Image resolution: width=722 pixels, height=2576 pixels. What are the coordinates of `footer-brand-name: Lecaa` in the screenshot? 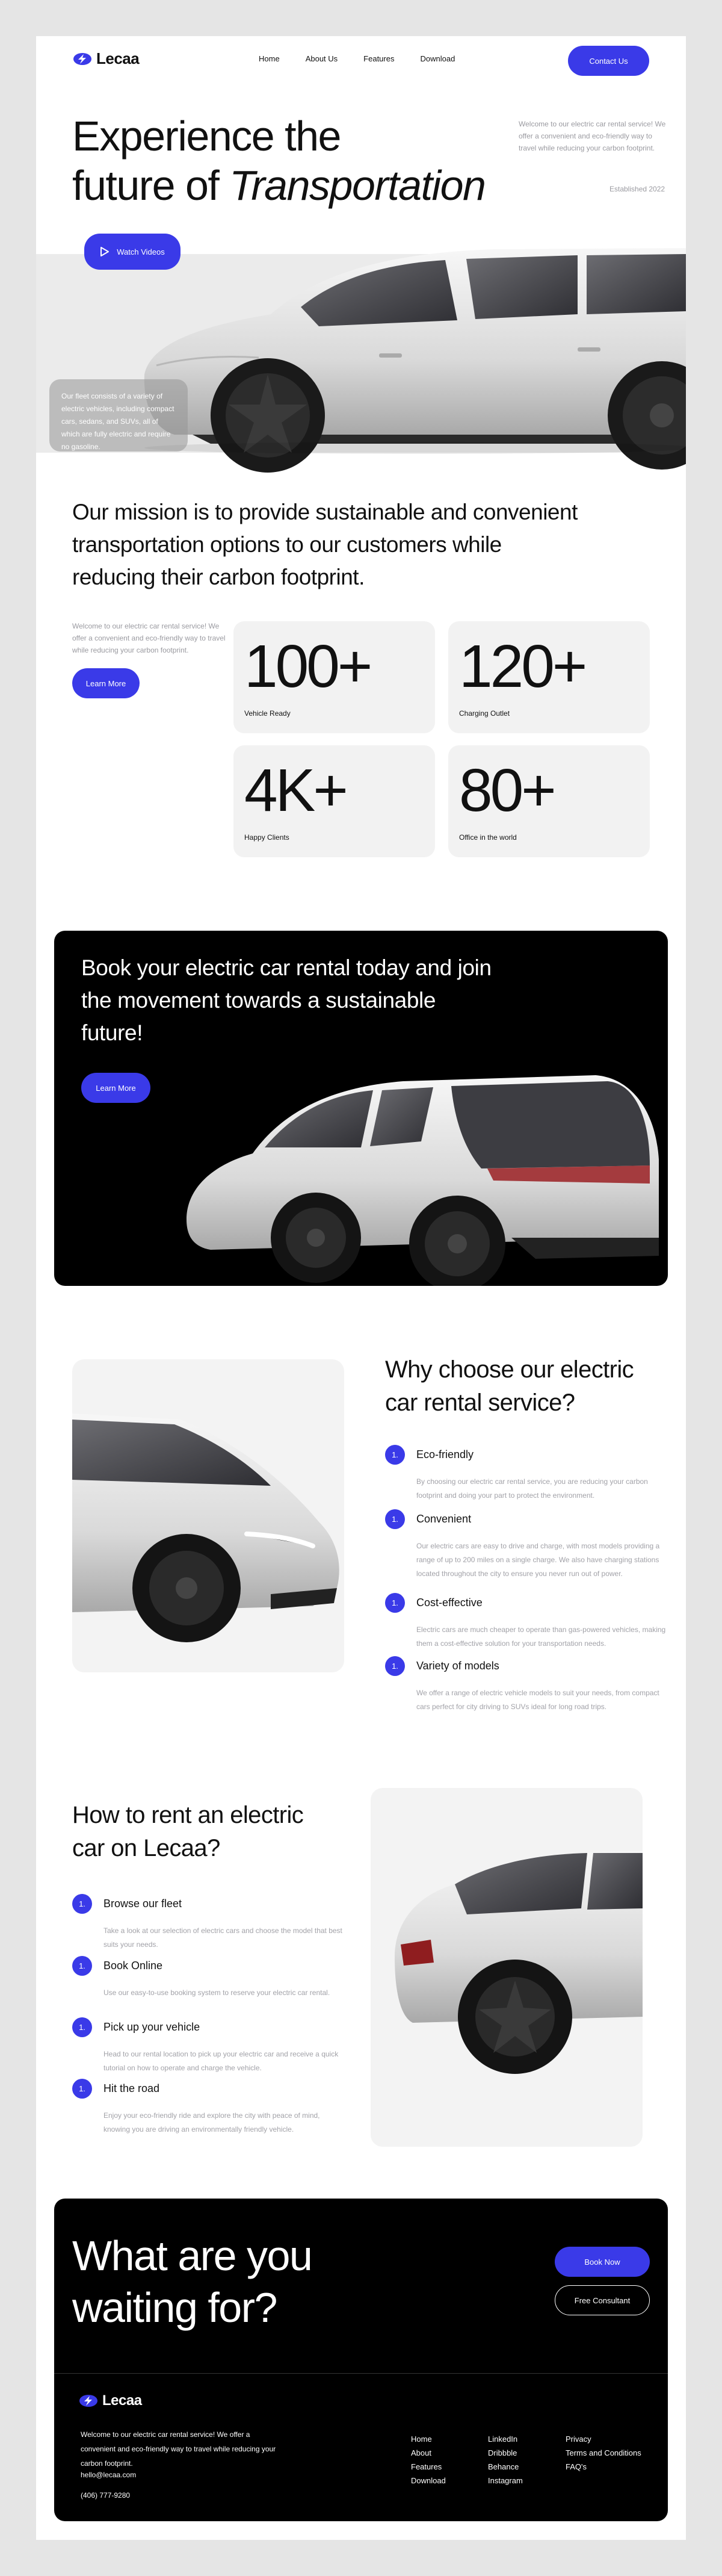 It's located at (122, 2400).